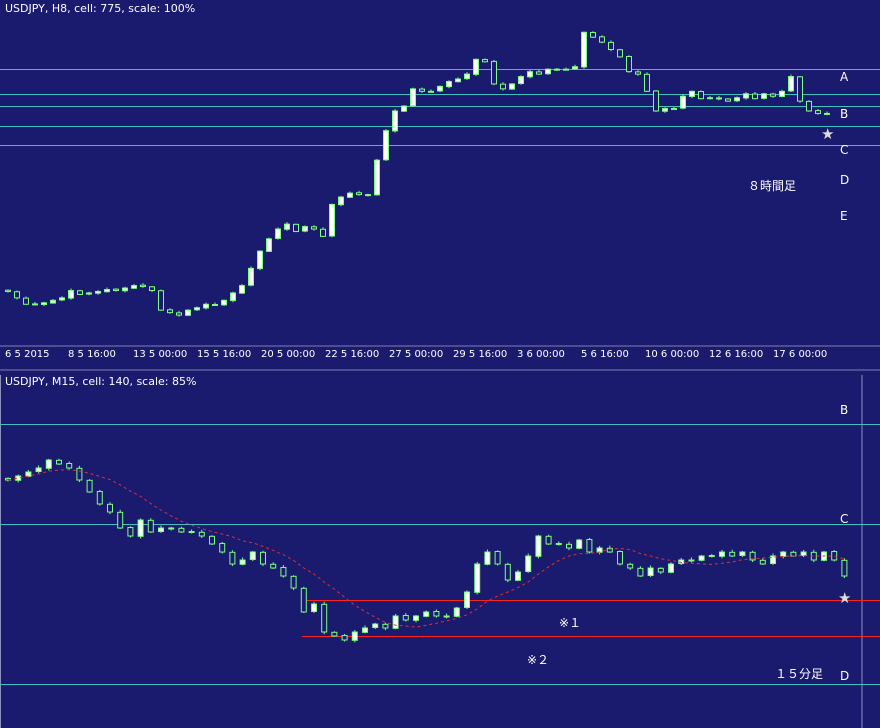  I want to click on x-tick-label: 3 6 00:00, so click(541, 354).